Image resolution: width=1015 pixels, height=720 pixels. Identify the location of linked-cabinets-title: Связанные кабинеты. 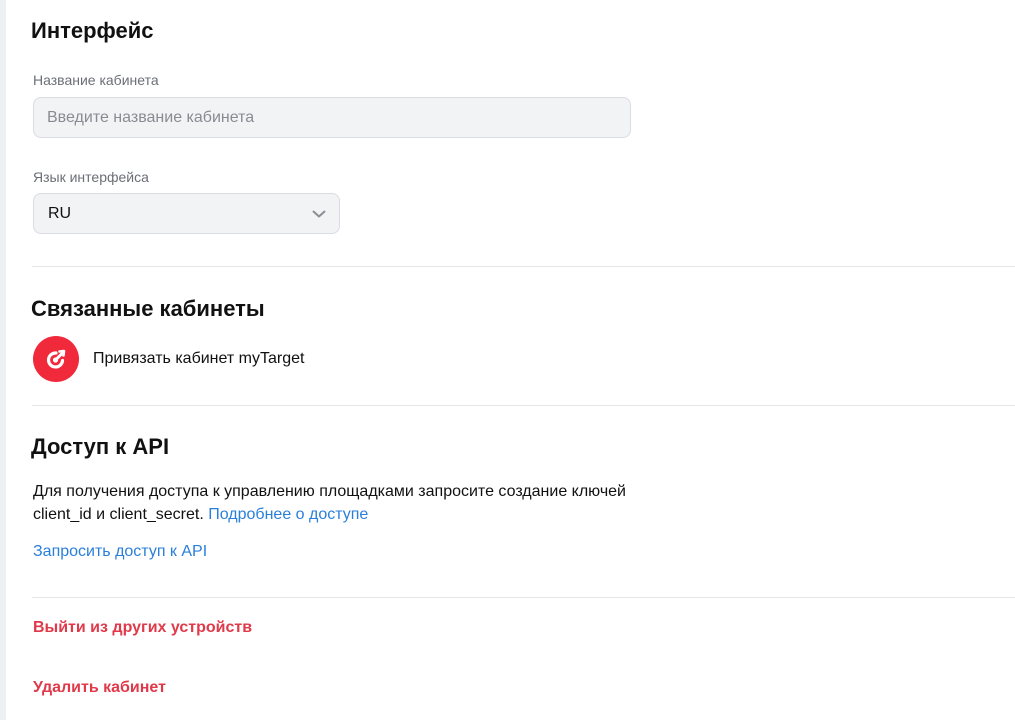
(148, 308).